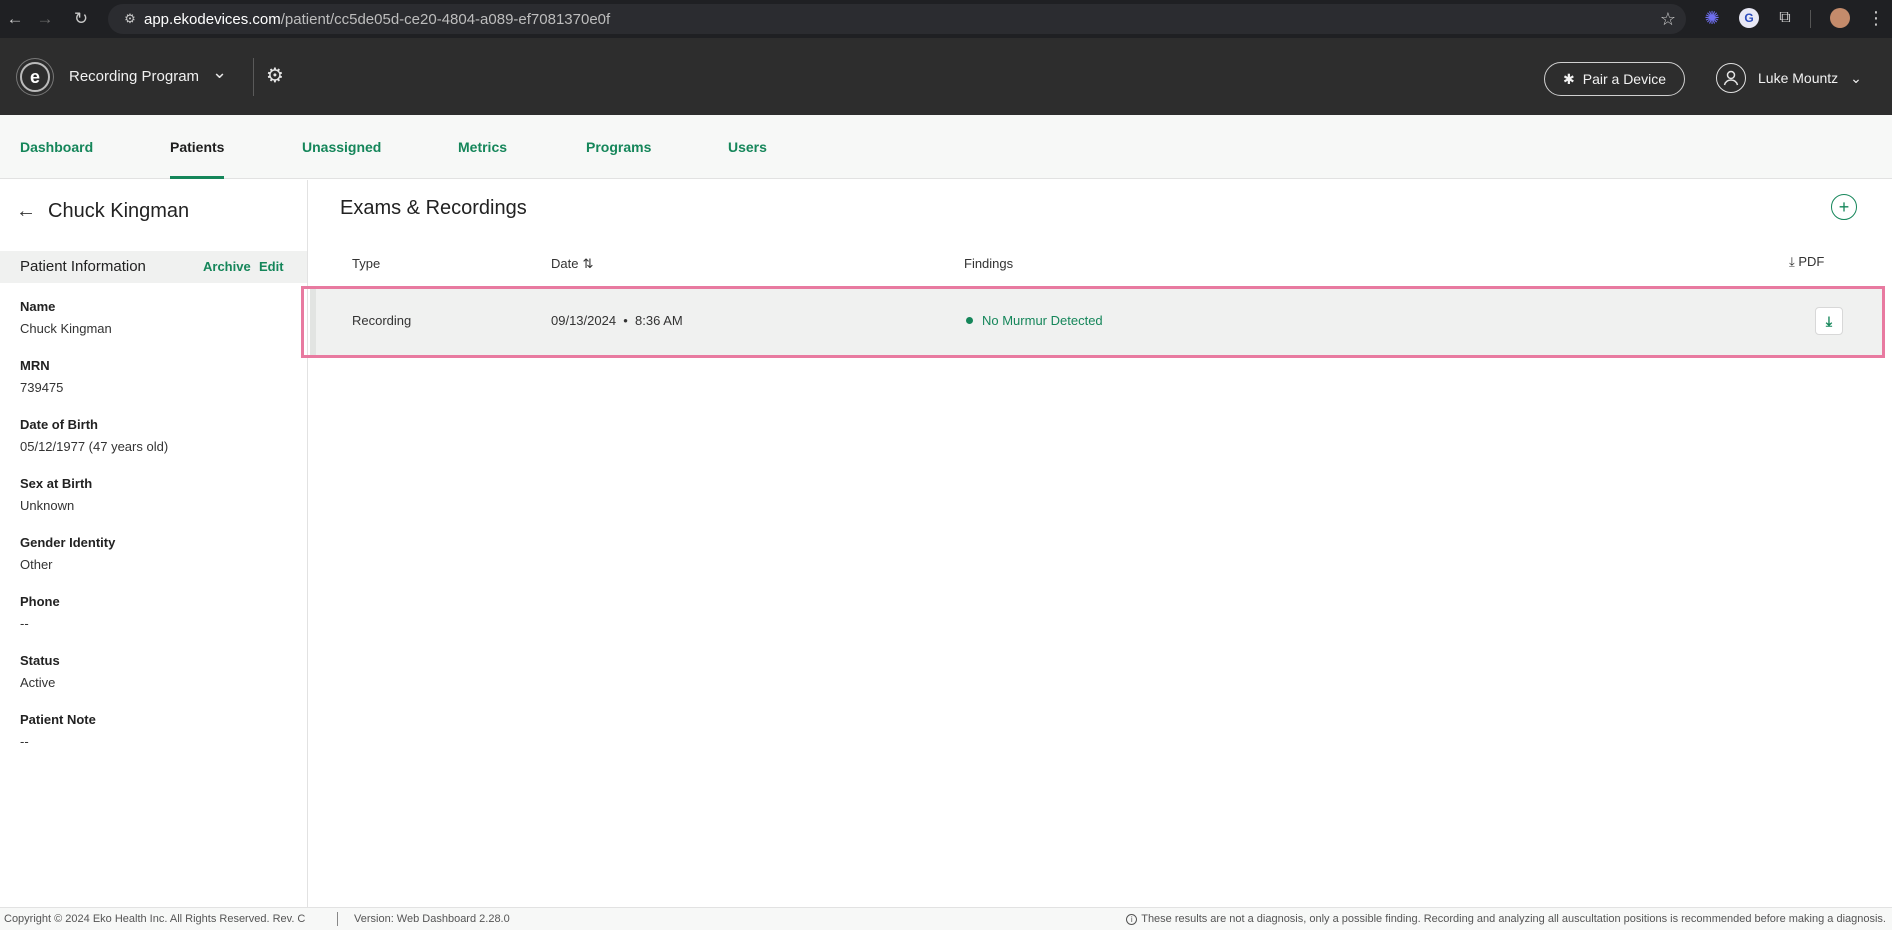 This screenshot has width=1892, height=930. What do you see at coordinates (366, 263) in the screenshot?
I see `column-header-type: Type` at bounding box center [366, 263].